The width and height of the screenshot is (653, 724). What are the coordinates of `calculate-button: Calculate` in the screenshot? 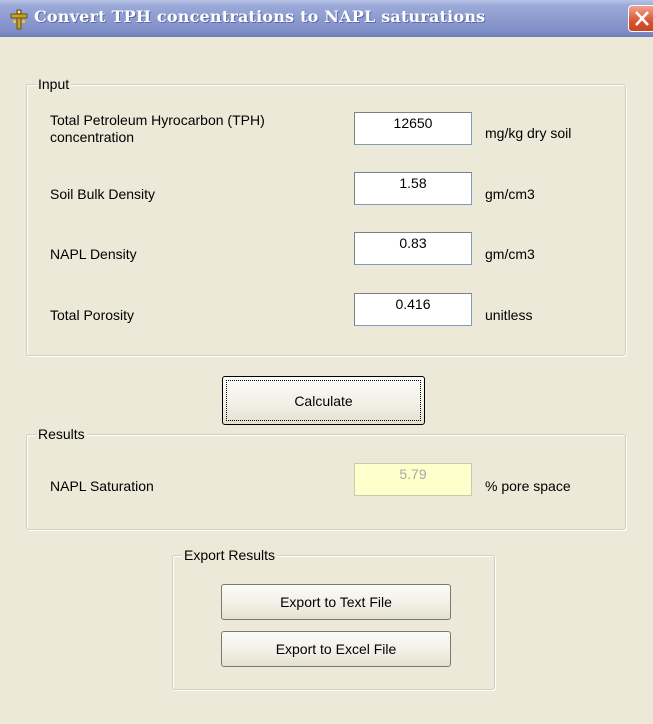 It's located at (323, 400).